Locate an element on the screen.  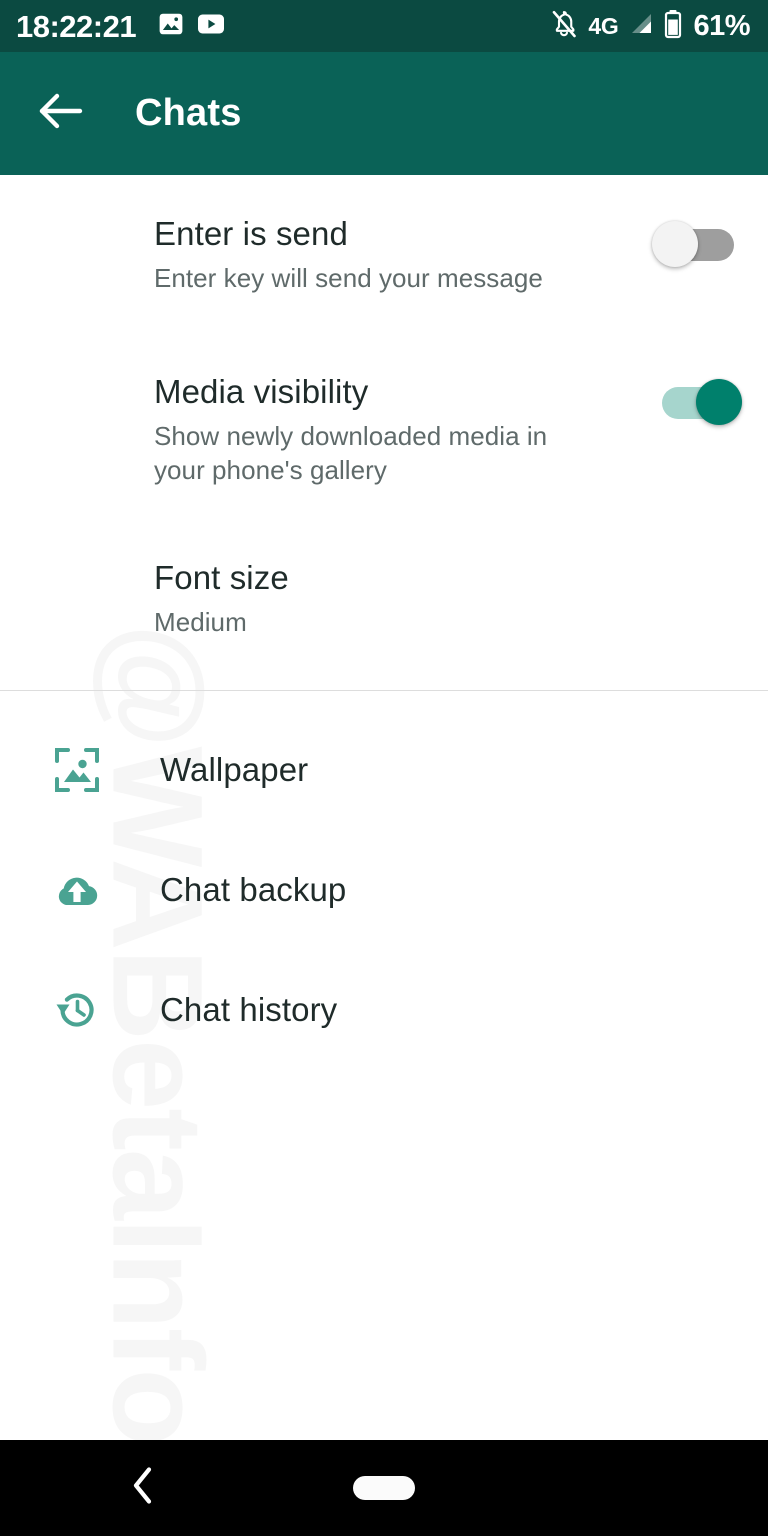
page-title: Chats is located at coordinates (188, 113).